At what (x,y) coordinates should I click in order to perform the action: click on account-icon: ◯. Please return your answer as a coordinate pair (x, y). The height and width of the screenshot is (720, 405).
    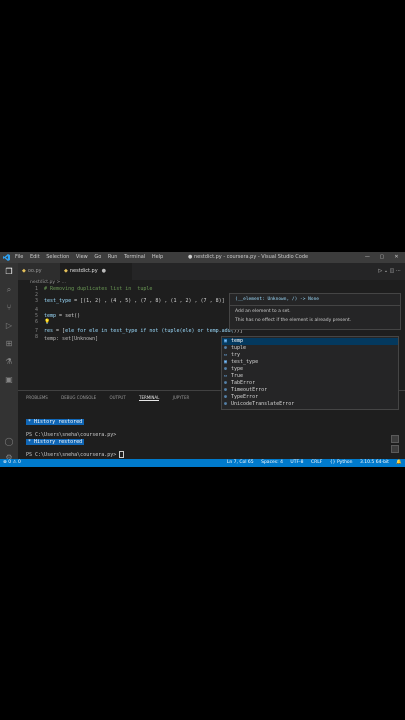
    Looking at the image, I should click on (9, 442).